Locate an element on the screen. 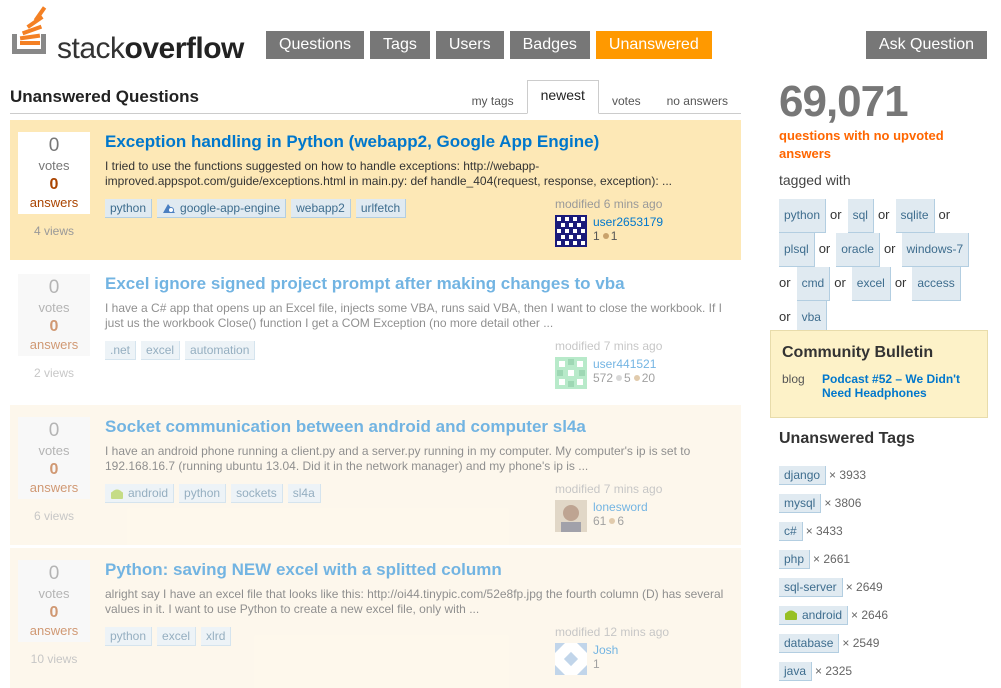 The image size is (1001, 688). answer-count: 0 is located at coordinates (54, 469).